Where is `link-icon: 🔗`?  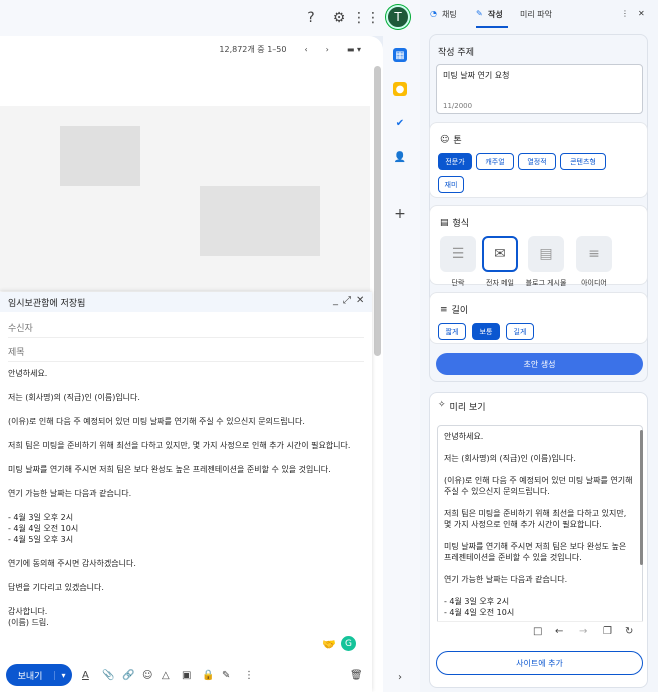 link-icon: 🔗 is located at coordinates (128, 675).